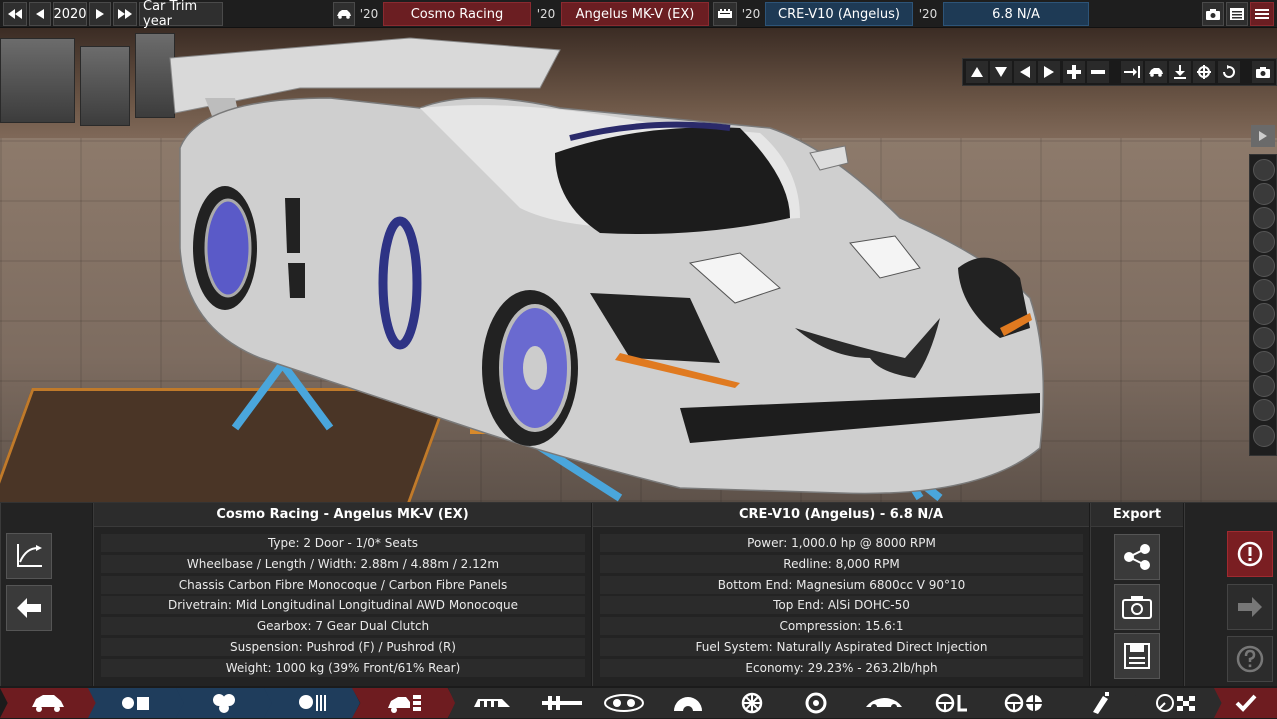 The height and width of the screenshot is (719, 1277). I want to click on camera-down-button, so click(1001, 72).